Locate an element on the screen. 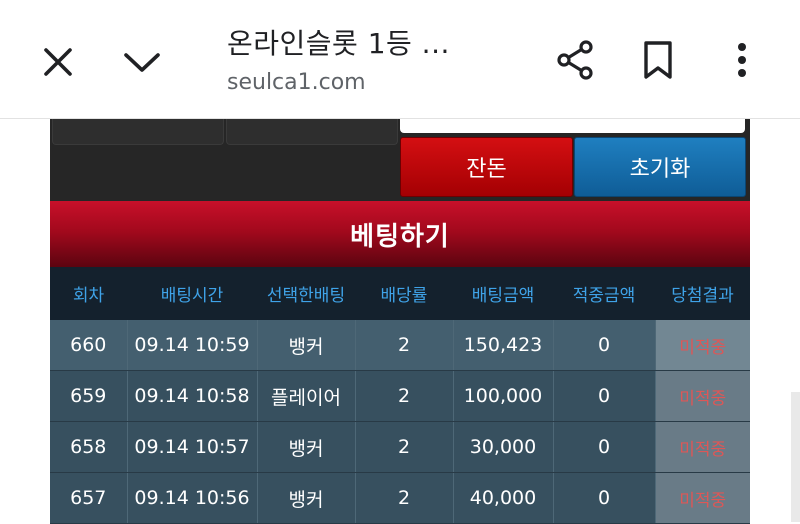 The image size is (800, 524). cell-round: 659 is located at coordinates (89, 396).